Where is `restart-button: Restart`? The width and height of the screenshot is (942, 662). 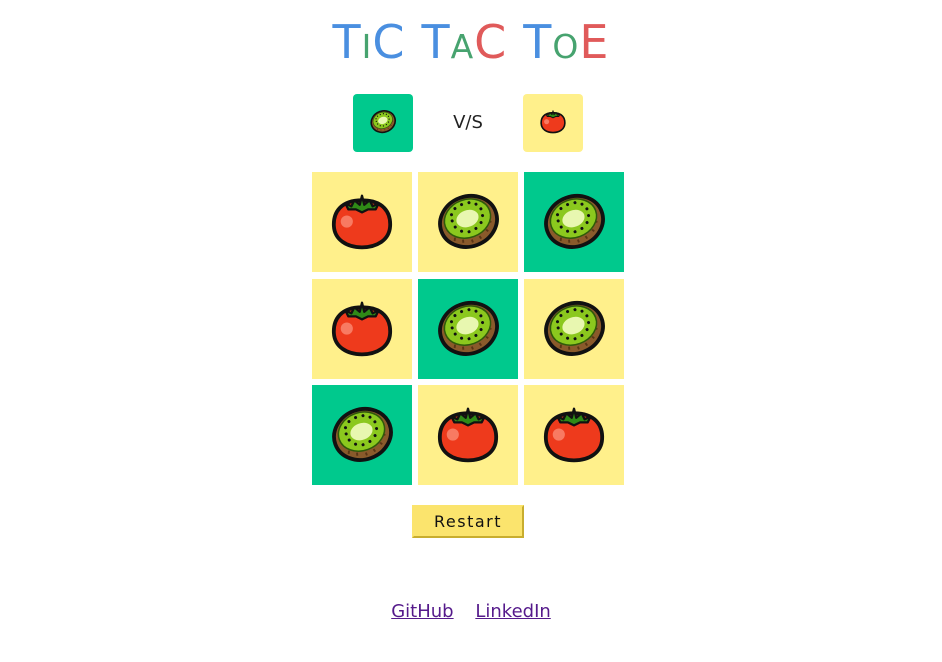 restart-button: Restart is located at coordinates (468, 521).